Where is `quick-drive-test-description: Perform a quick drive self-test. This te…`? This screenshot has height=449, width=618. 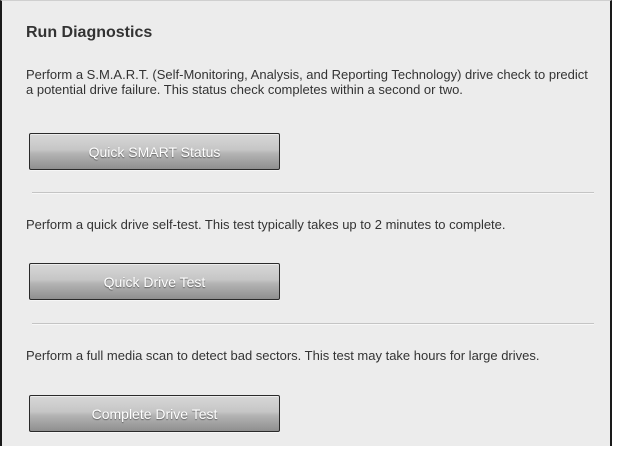
quick-drive-test-description: Perform a quick drive self-test. This te… is located at coordinates (266, 224).